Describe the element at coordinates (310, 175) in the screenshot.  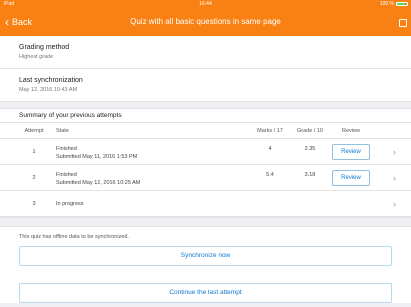
I see `attempt-grade: 3.18` at that location.